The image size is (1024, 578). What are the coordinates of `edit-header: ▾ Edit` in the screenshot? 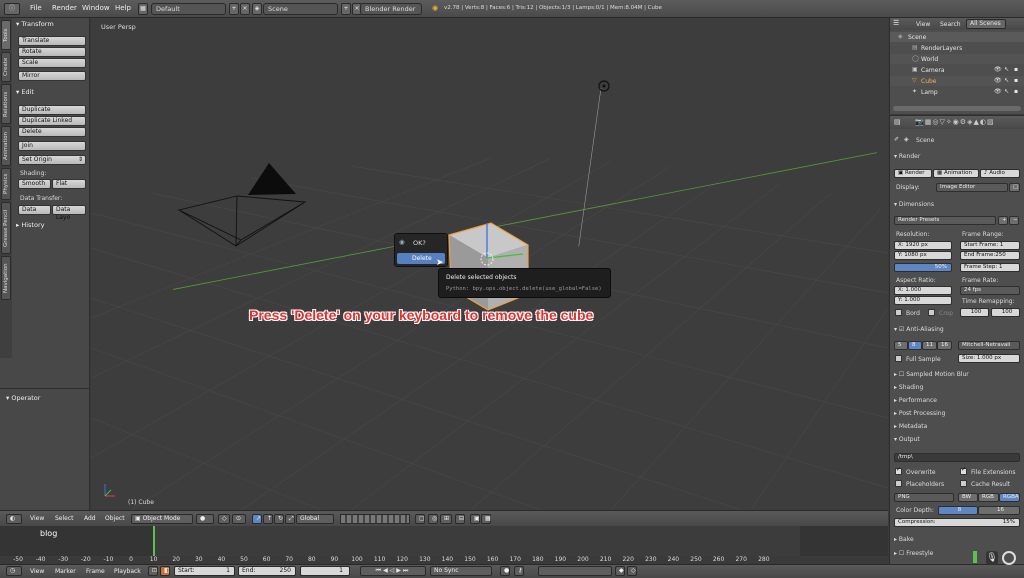 It's located at (25, 92).